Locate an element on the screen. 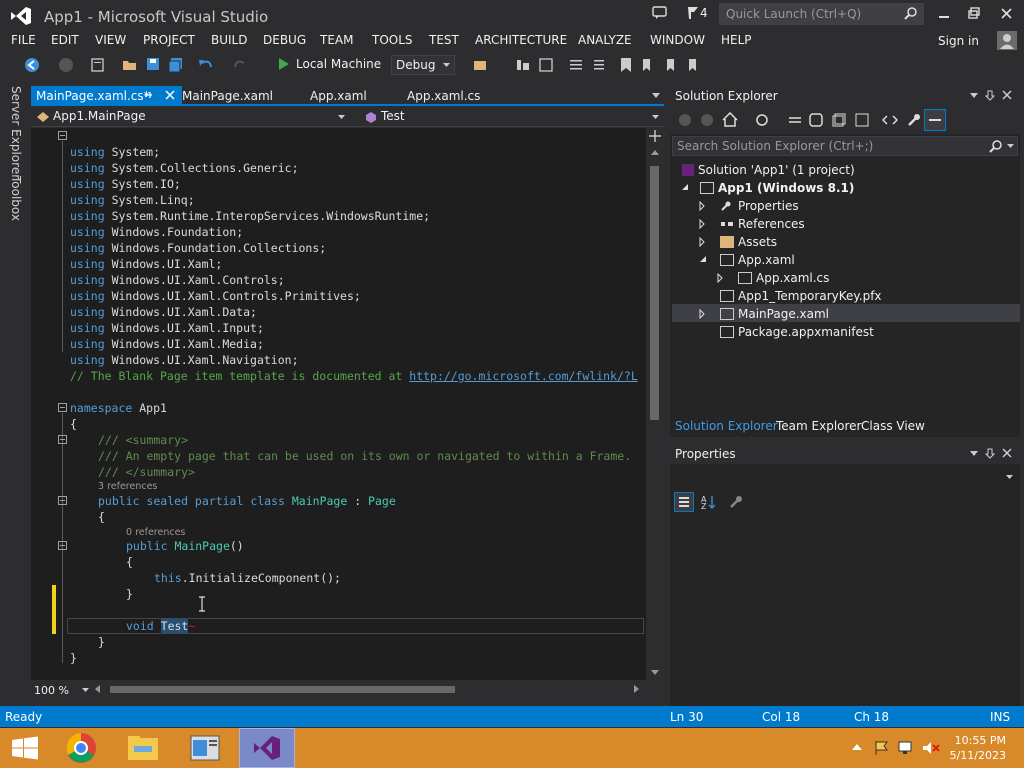 Image resolution: width=1024 pixels, height=768 pixels. tab-app-xaml: App.xaml is located at coordinates (338, 96).